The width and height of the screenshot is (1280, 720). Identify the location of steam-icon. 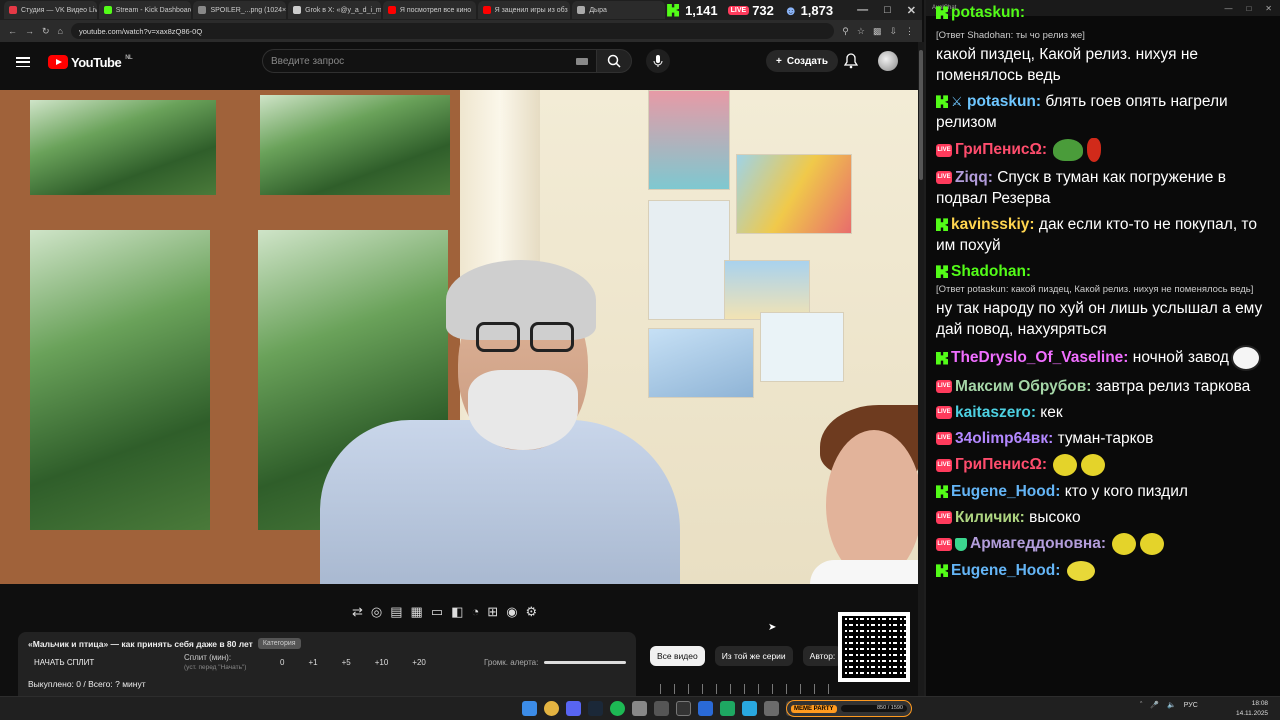
(595, 708).